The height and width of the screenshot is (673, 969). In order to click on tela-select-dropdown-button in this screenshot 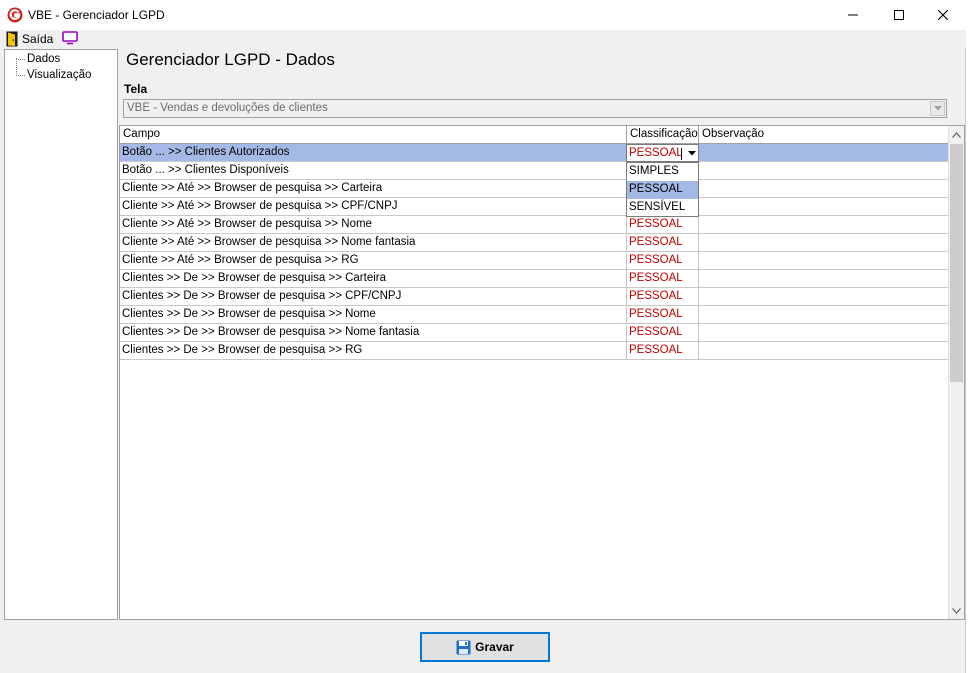, I will do `click(937, 108)`.